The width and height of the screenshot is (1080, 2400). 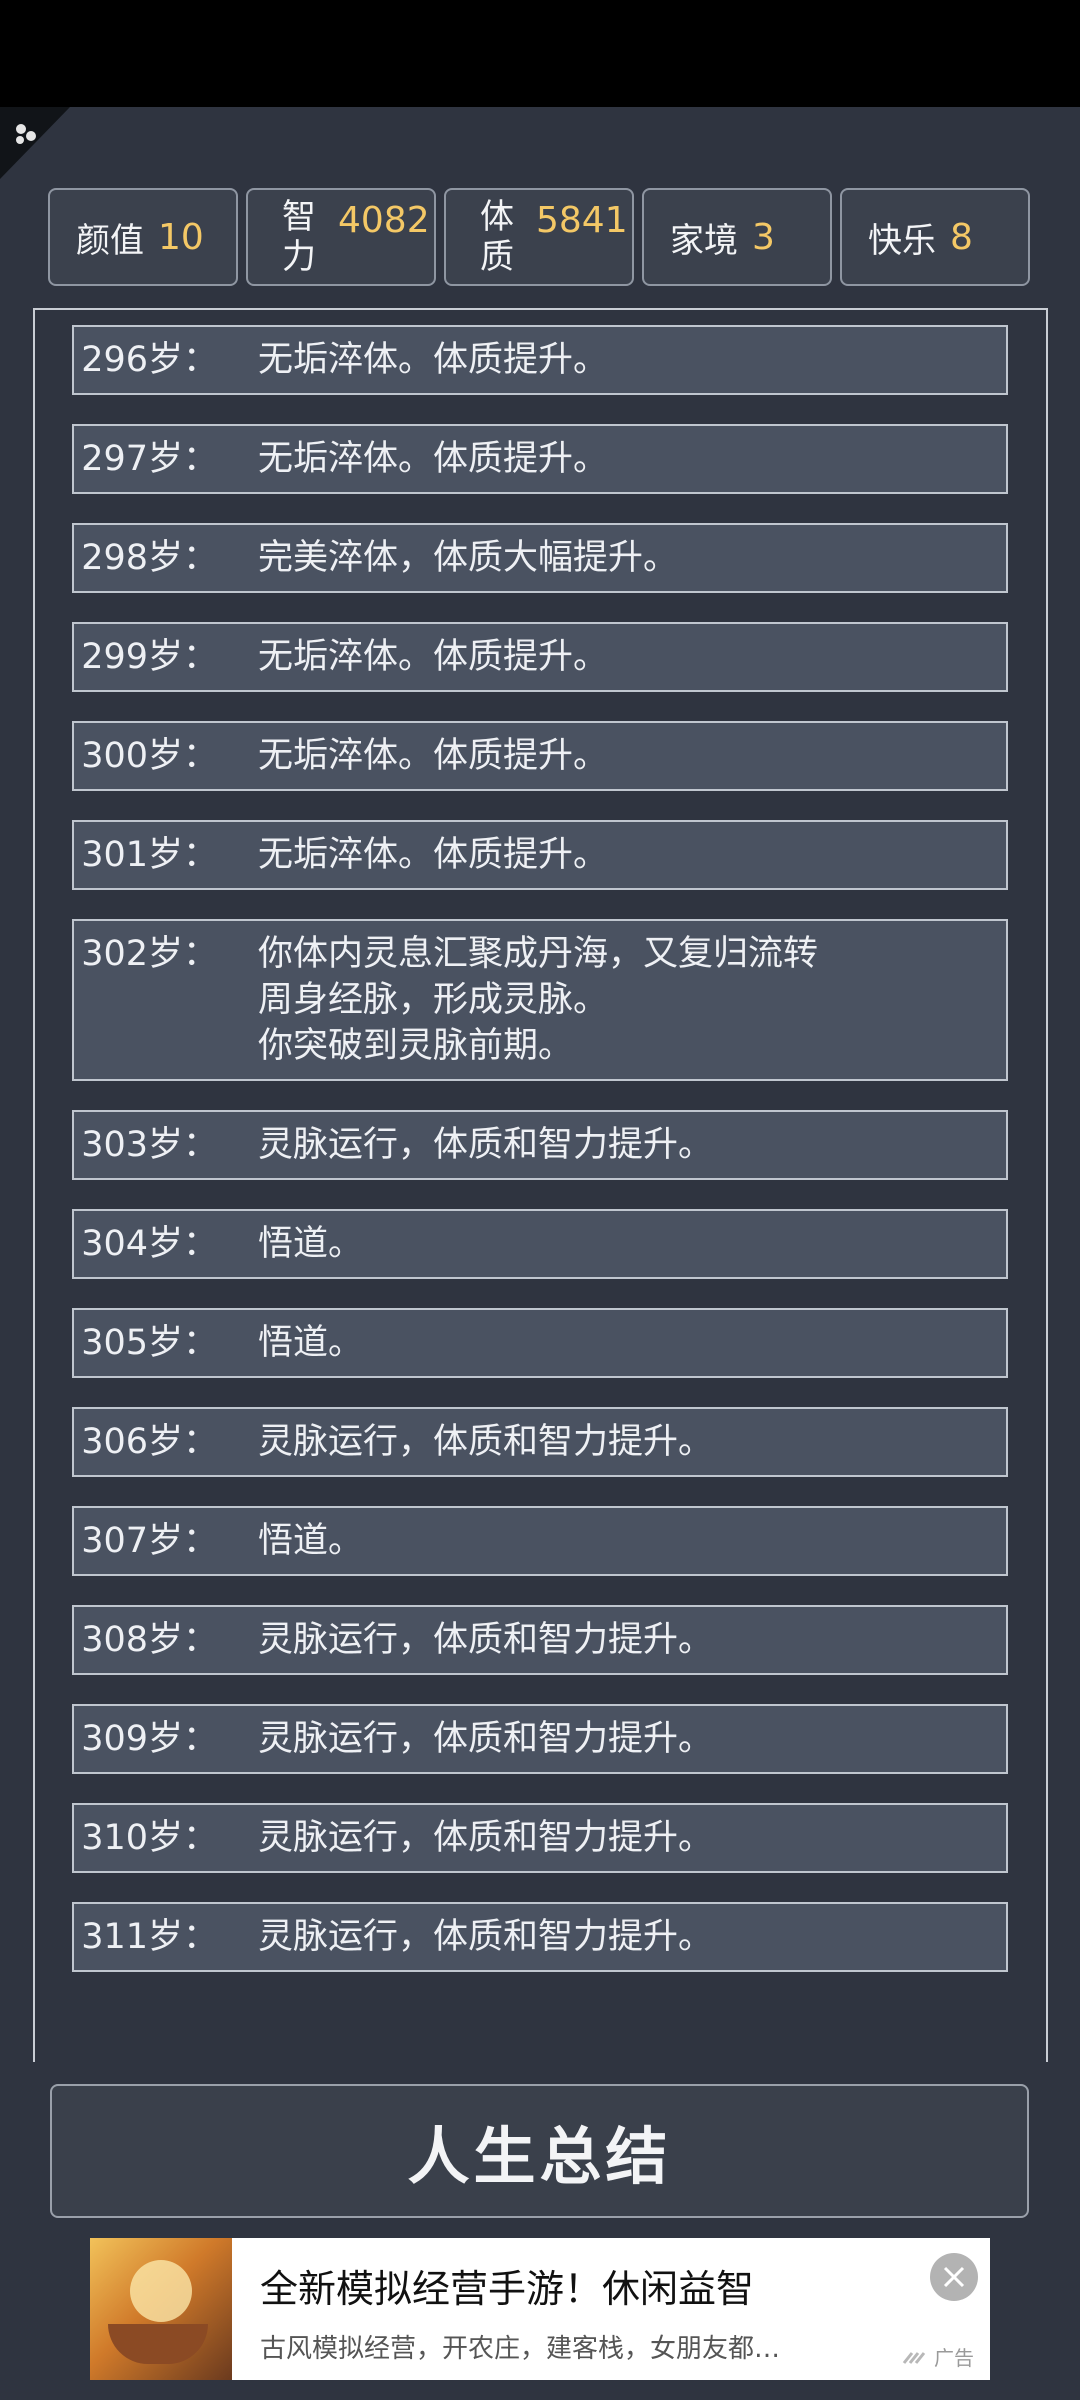 I want to click on log-entry-age: 297岁：, so click(x=149, y=459).